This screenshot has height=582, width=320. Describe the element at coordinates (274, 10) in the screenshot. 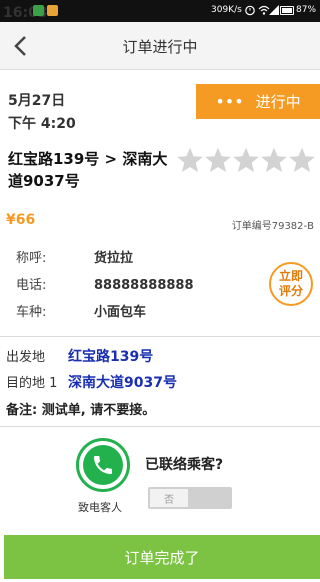

I see `signal-icon` at that location.